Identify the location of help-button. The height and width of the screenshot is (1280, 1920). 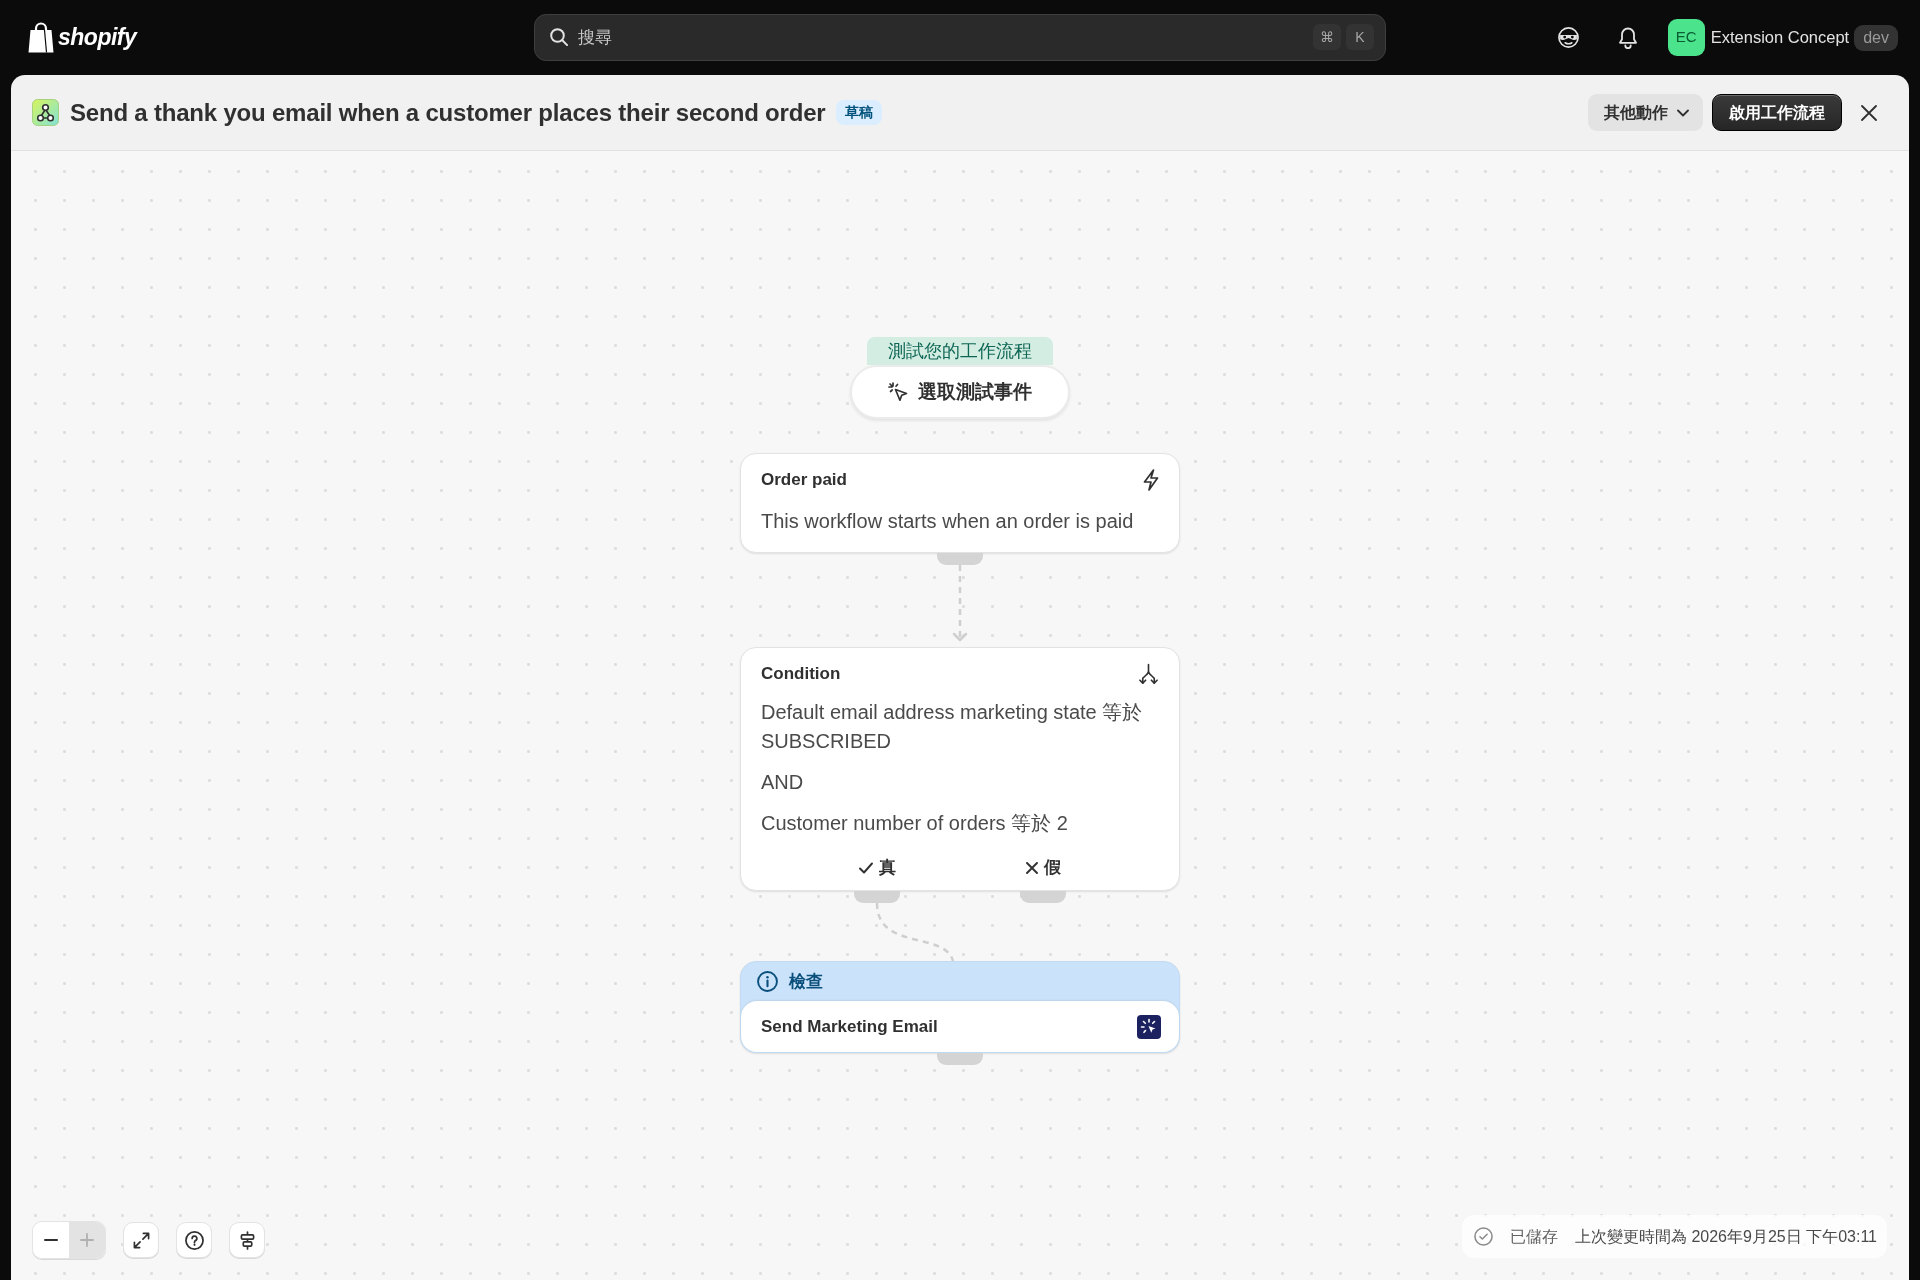
(194, 1240).